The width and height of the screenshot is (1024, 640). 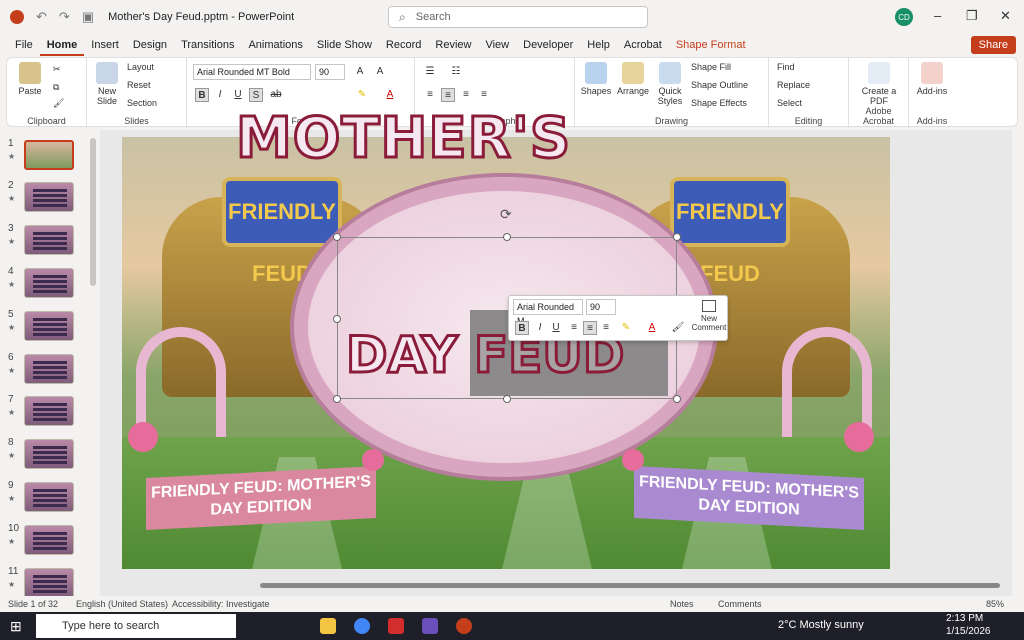 What do you see at coordinates (50, 158) in the screenshot?
I see `thumbnail-slide-1: 1 ★` at bounding box center [50, 158].